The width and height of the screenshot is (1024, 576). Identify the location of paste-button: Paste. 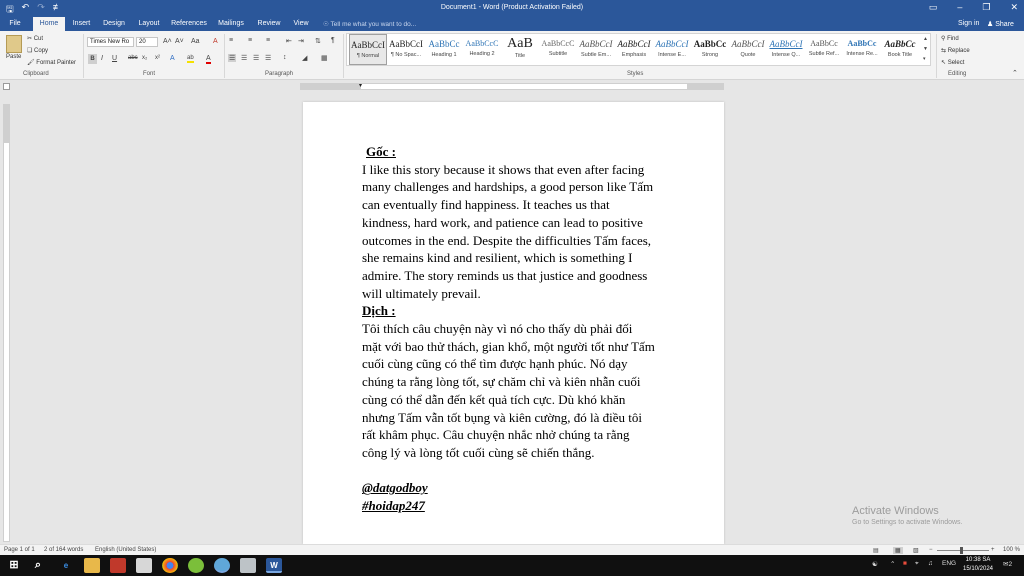
(13, 57).